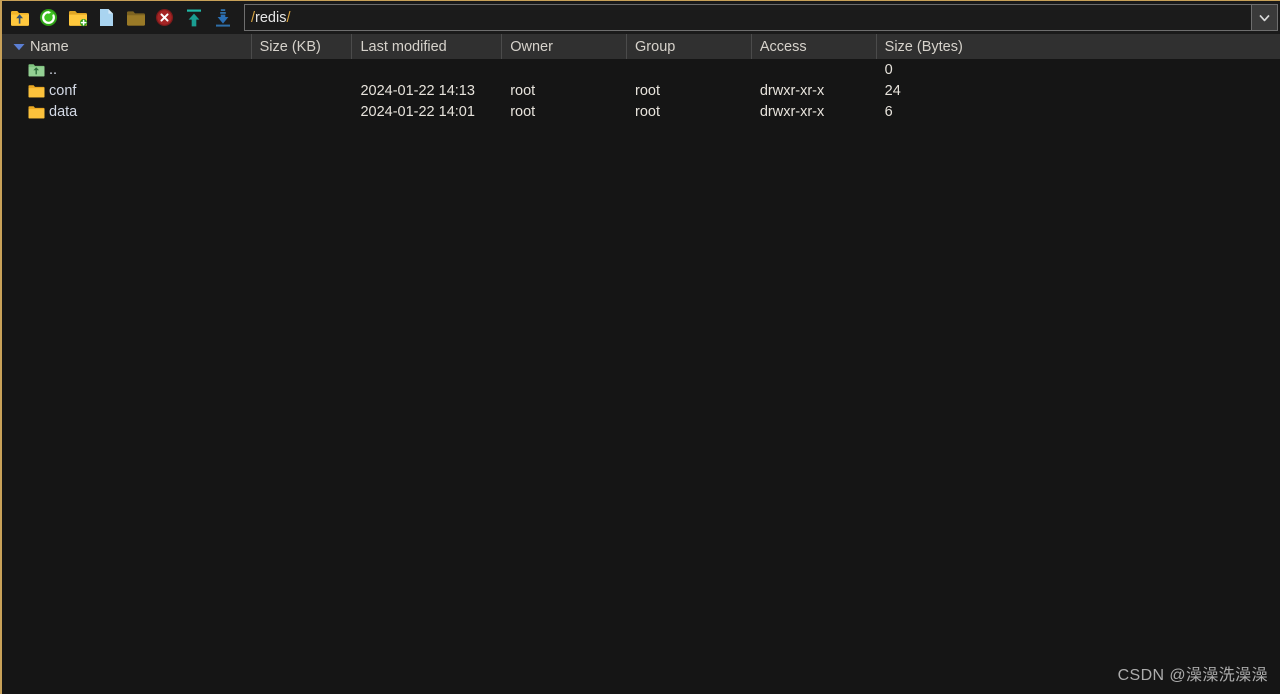 The height and width of the screenshot is (694, 1280). What do you see at coordinates (531, 46) in the screenshot?
I see `column-header-owner-label: Owner` at bounding box center [531, 46].